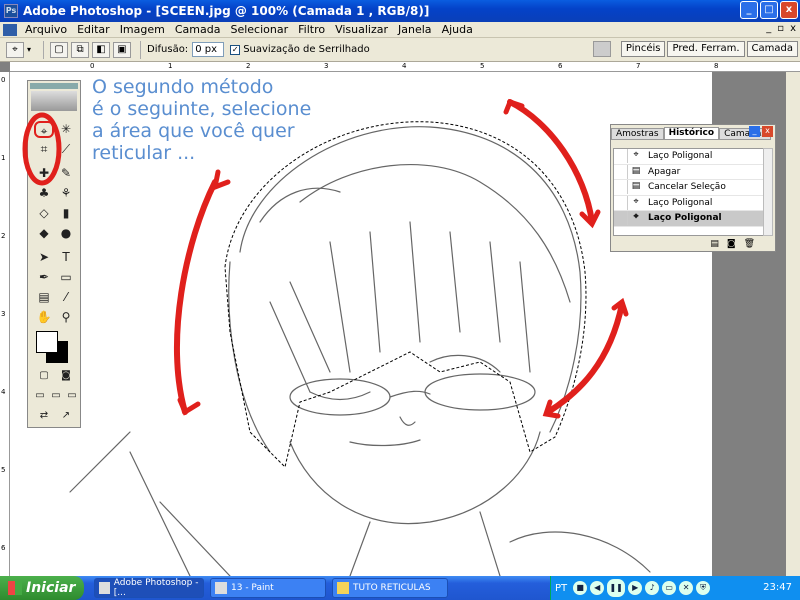 The image size is (800, 600). What do you see at coordinates (793, 324) in the screenshot?
I see `vertical-scrollbar` at bounding box center [793, 324].